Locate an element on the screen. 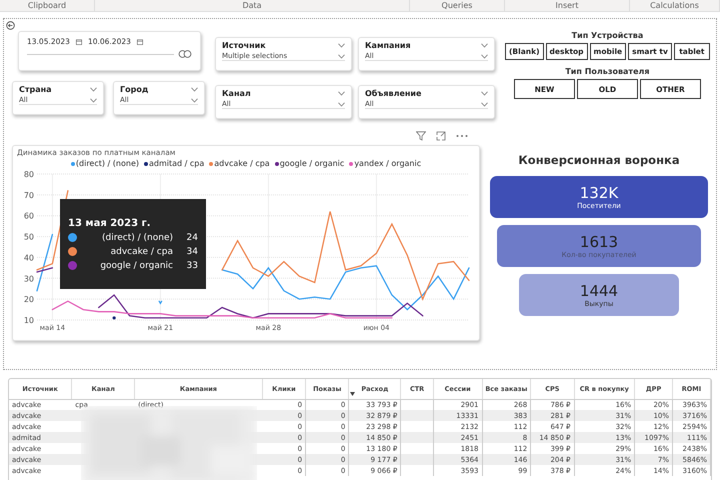  filter-label: Страна is located at coordinates (35, 89).